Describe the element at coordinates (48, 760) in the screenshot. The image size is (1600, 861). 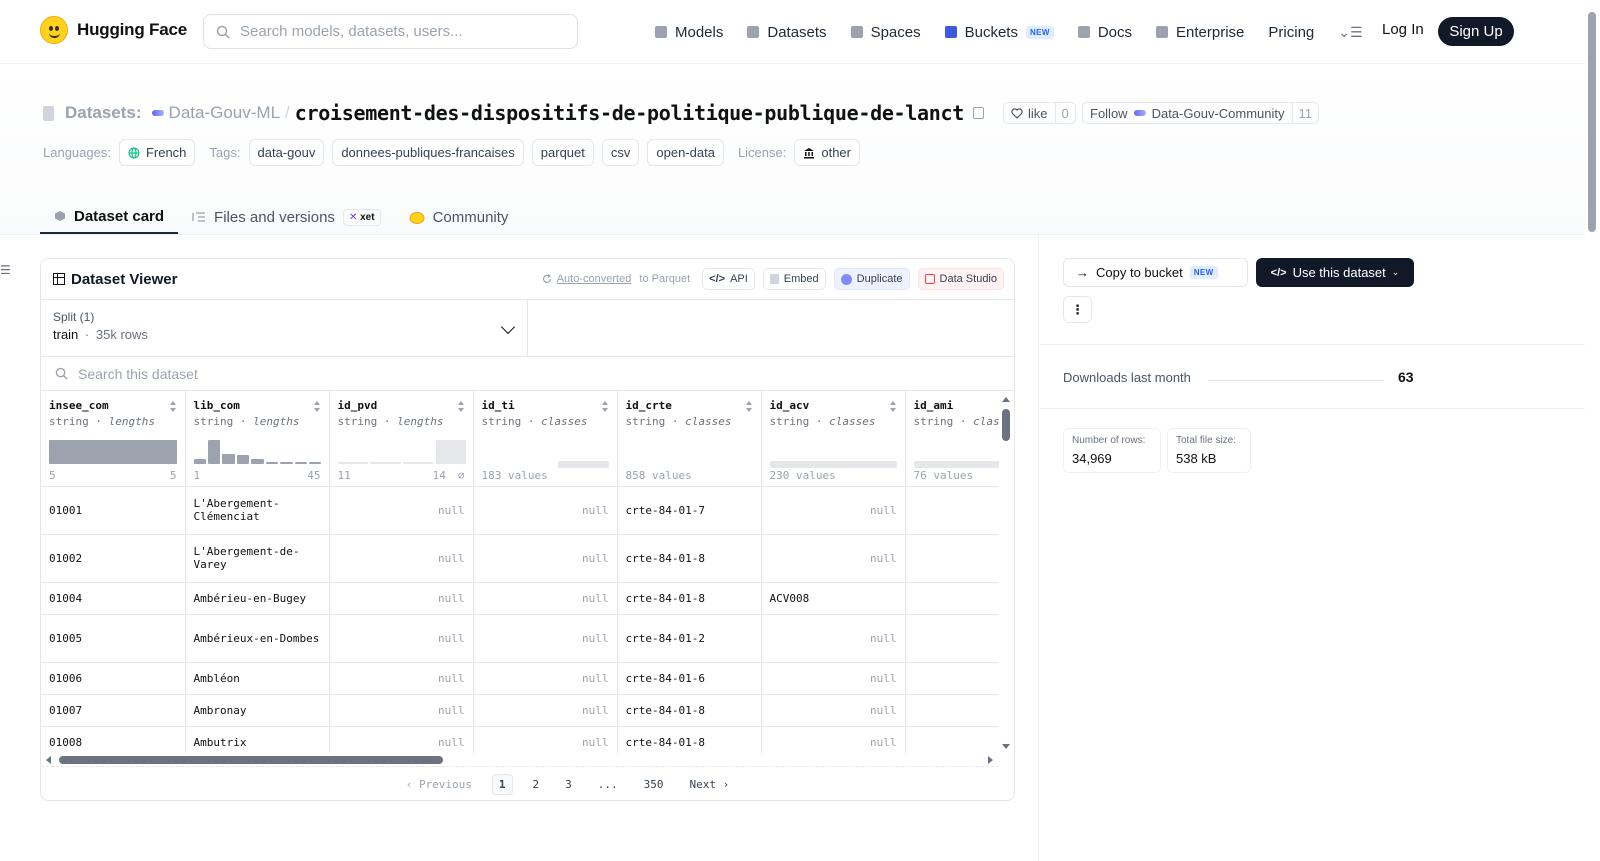
I see `scroll-left-icon` at that location.